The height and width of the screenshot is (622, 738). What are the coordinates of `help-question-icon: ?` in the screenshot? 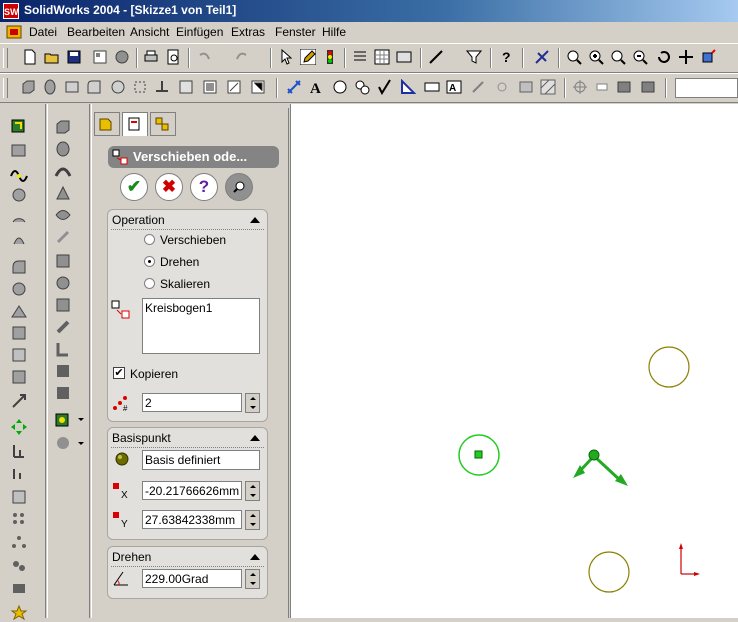 It's located at (506, 57).